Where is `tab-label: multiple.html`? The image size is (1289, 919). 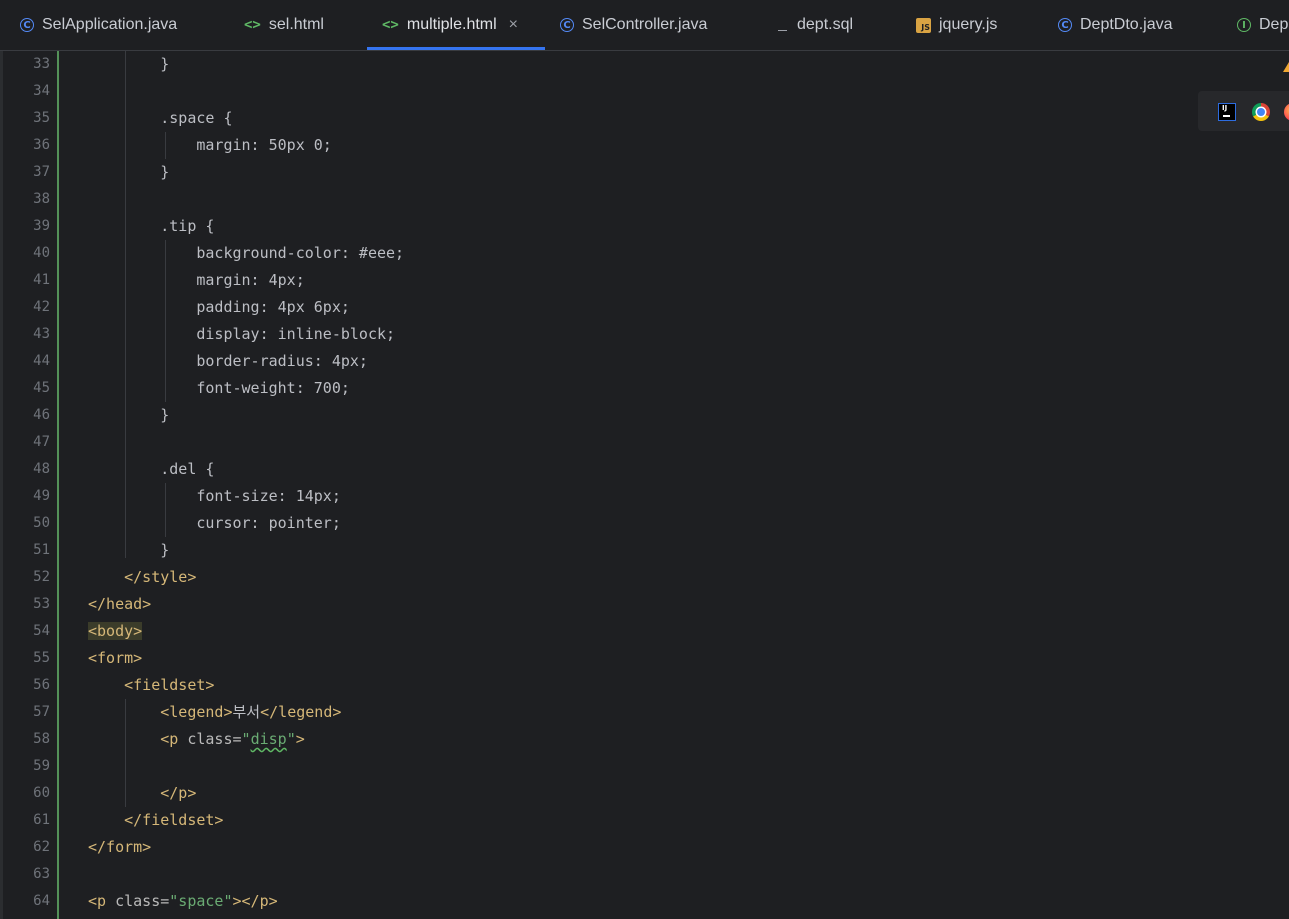 tab-label: multiple.html is located at coordinates (451, 24).